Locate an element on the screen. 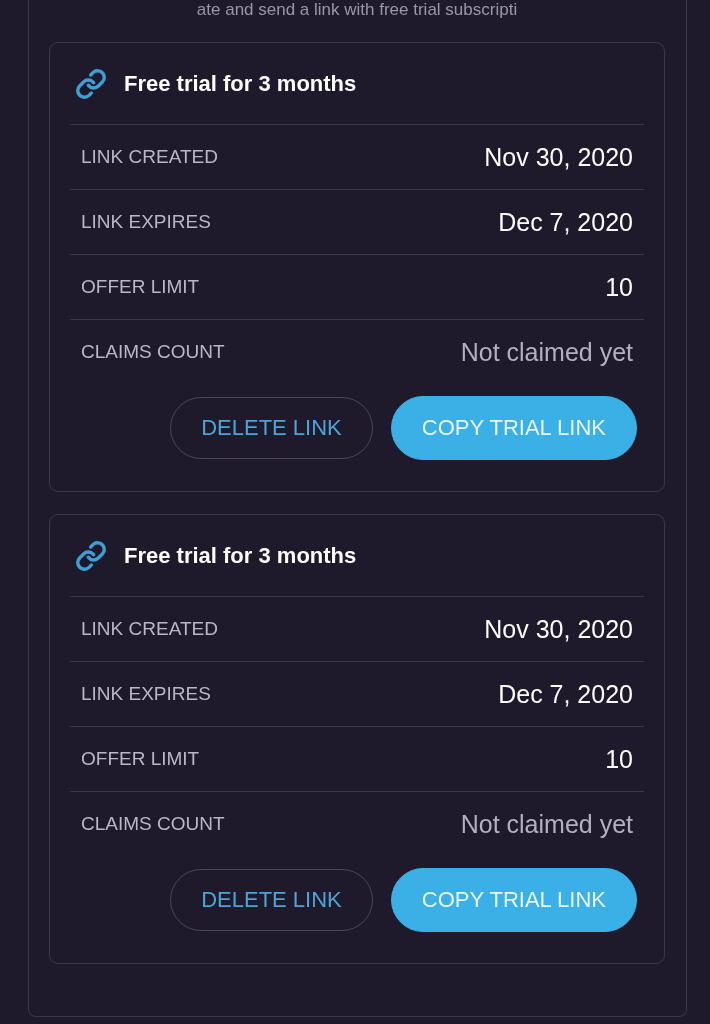  intro-text: ate and send a link with free trial subscripti is located at coordinates (357, 10).